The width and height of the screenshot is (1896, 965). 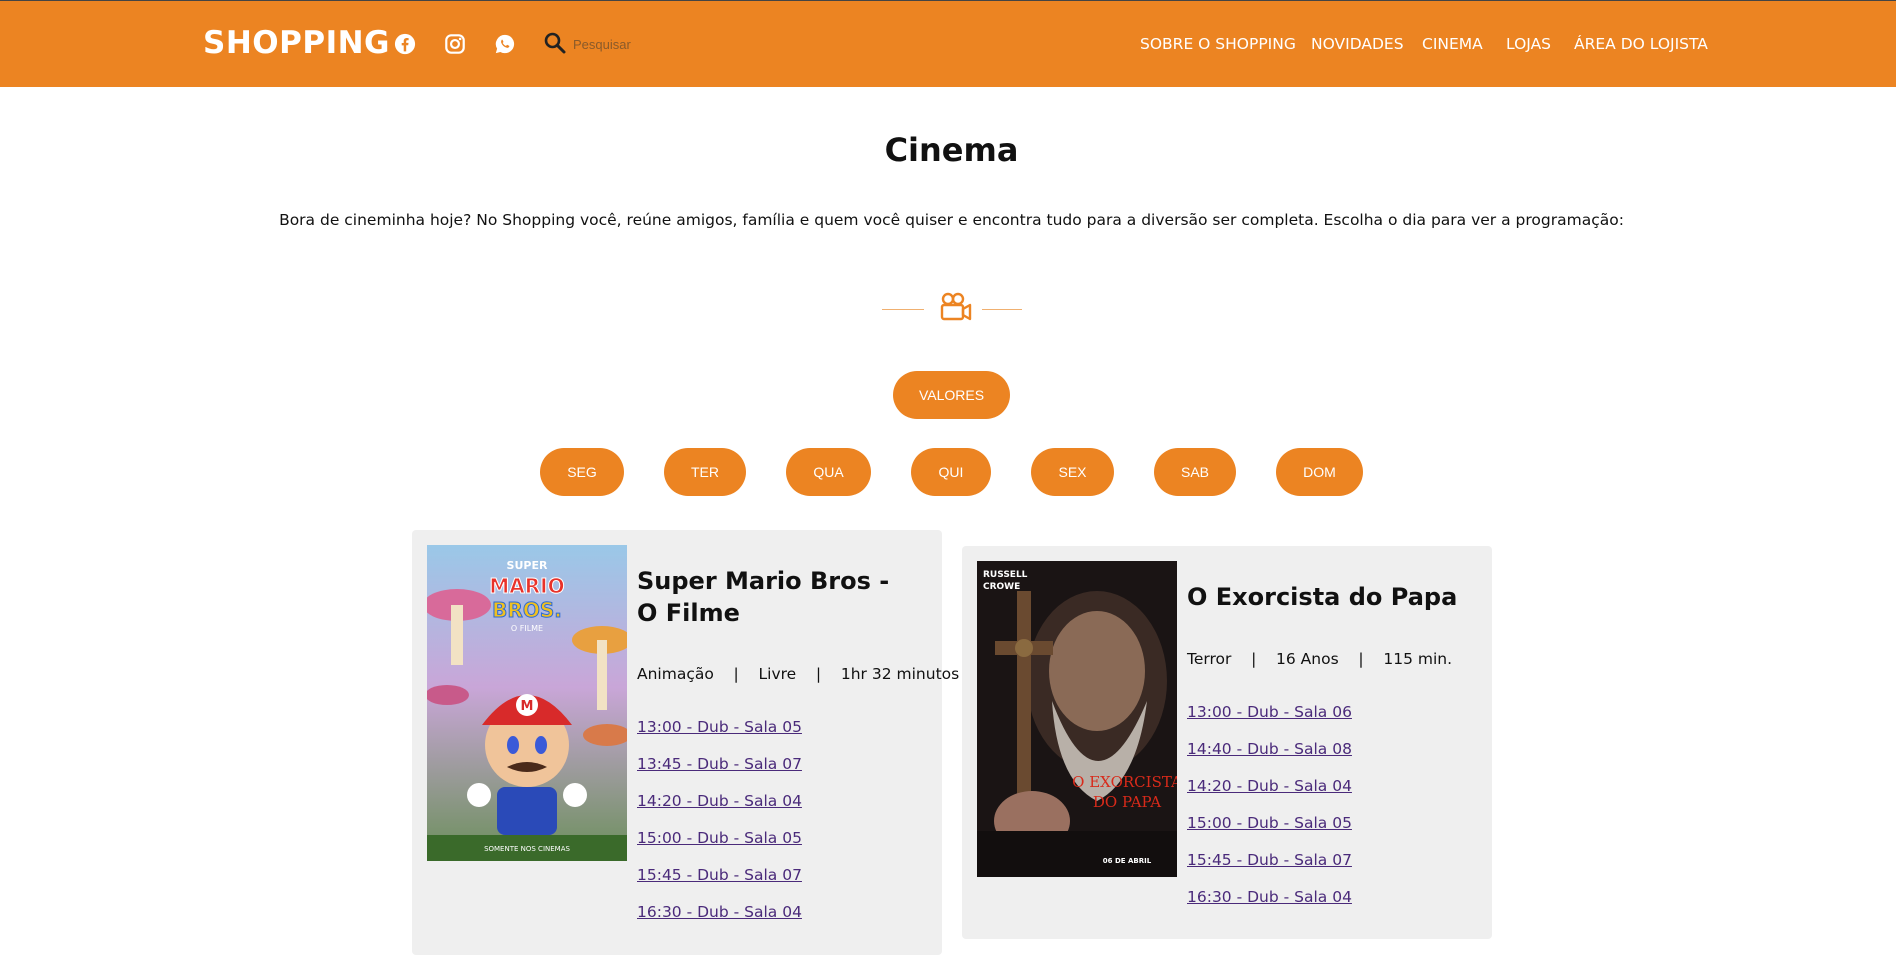 What do you see at coordinates (455, 44) in the screenshot?
I see `instagram-icon` at bounding box center [455, 44].